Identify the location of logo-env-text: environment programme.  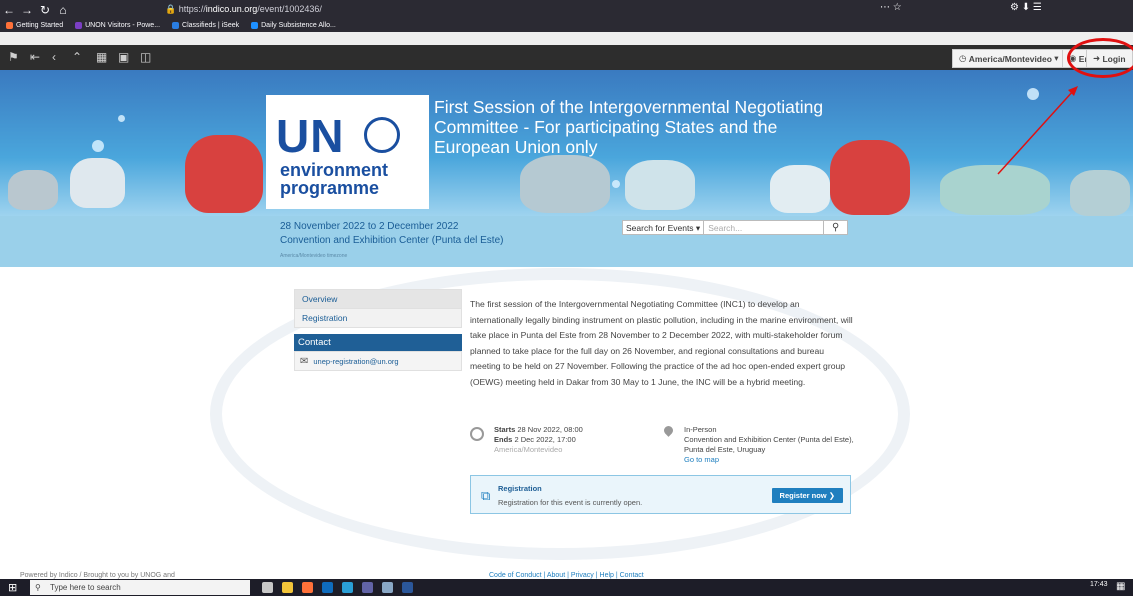
(334, 179).